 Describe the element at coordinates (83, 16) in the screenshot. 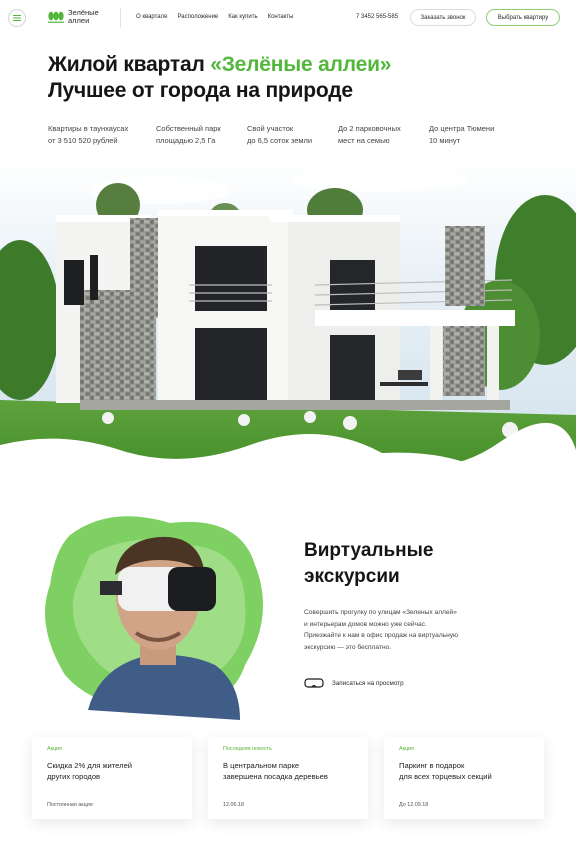

I see `logo-text: Зелёные аллеи` at that location.